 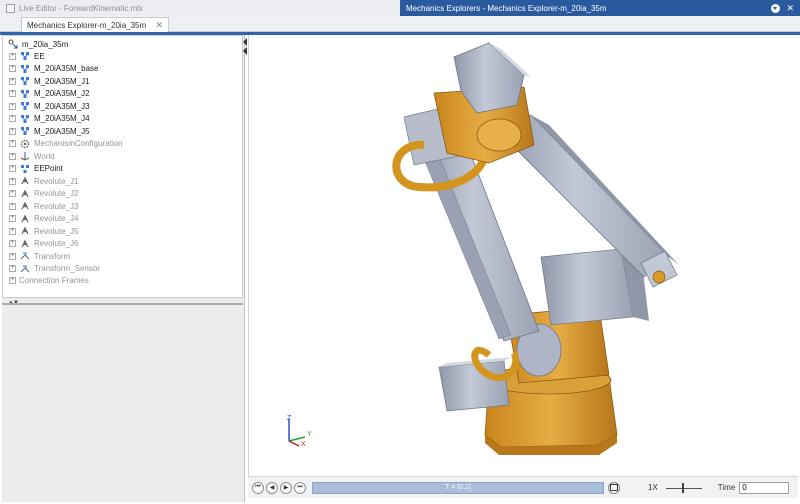 What do you see at coordinates (614, 487) in the screenshot?
I see `record-video-button` at bounding box center [614, 487].